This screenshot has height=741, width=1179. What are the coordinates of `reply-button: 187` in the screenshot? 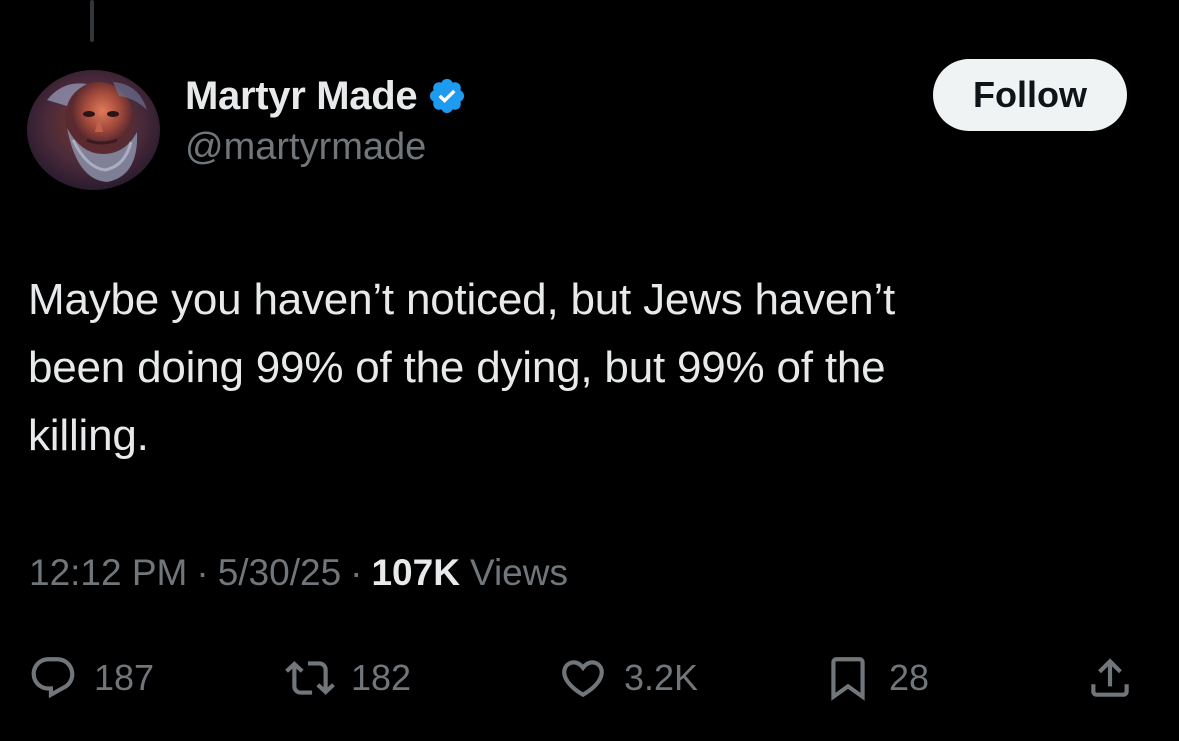 It's located at (91, 678).